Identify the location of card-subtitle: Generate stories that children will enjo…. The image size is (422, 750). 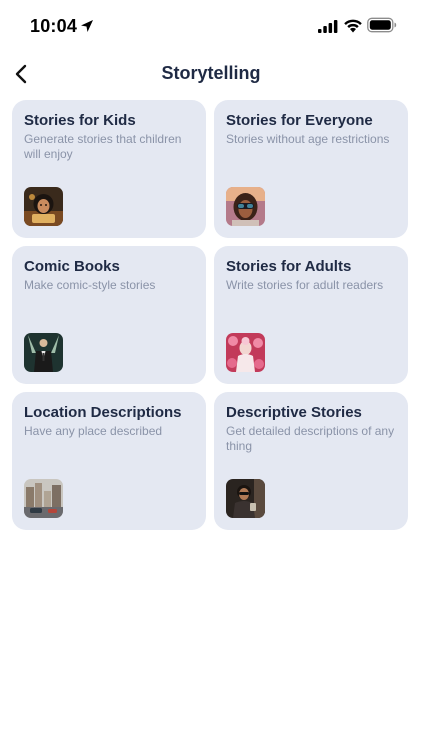
(103, 146).